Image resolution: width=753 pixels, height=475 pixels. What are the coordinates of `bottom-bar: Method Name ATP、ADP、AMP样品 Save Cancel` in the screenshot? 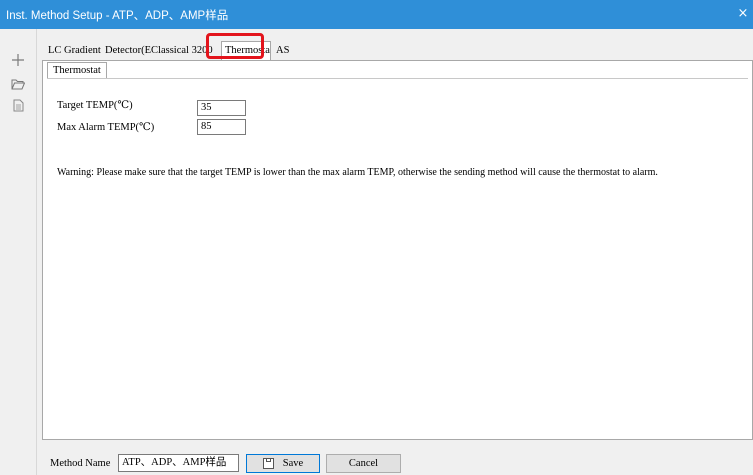 It's located at (395, 457).